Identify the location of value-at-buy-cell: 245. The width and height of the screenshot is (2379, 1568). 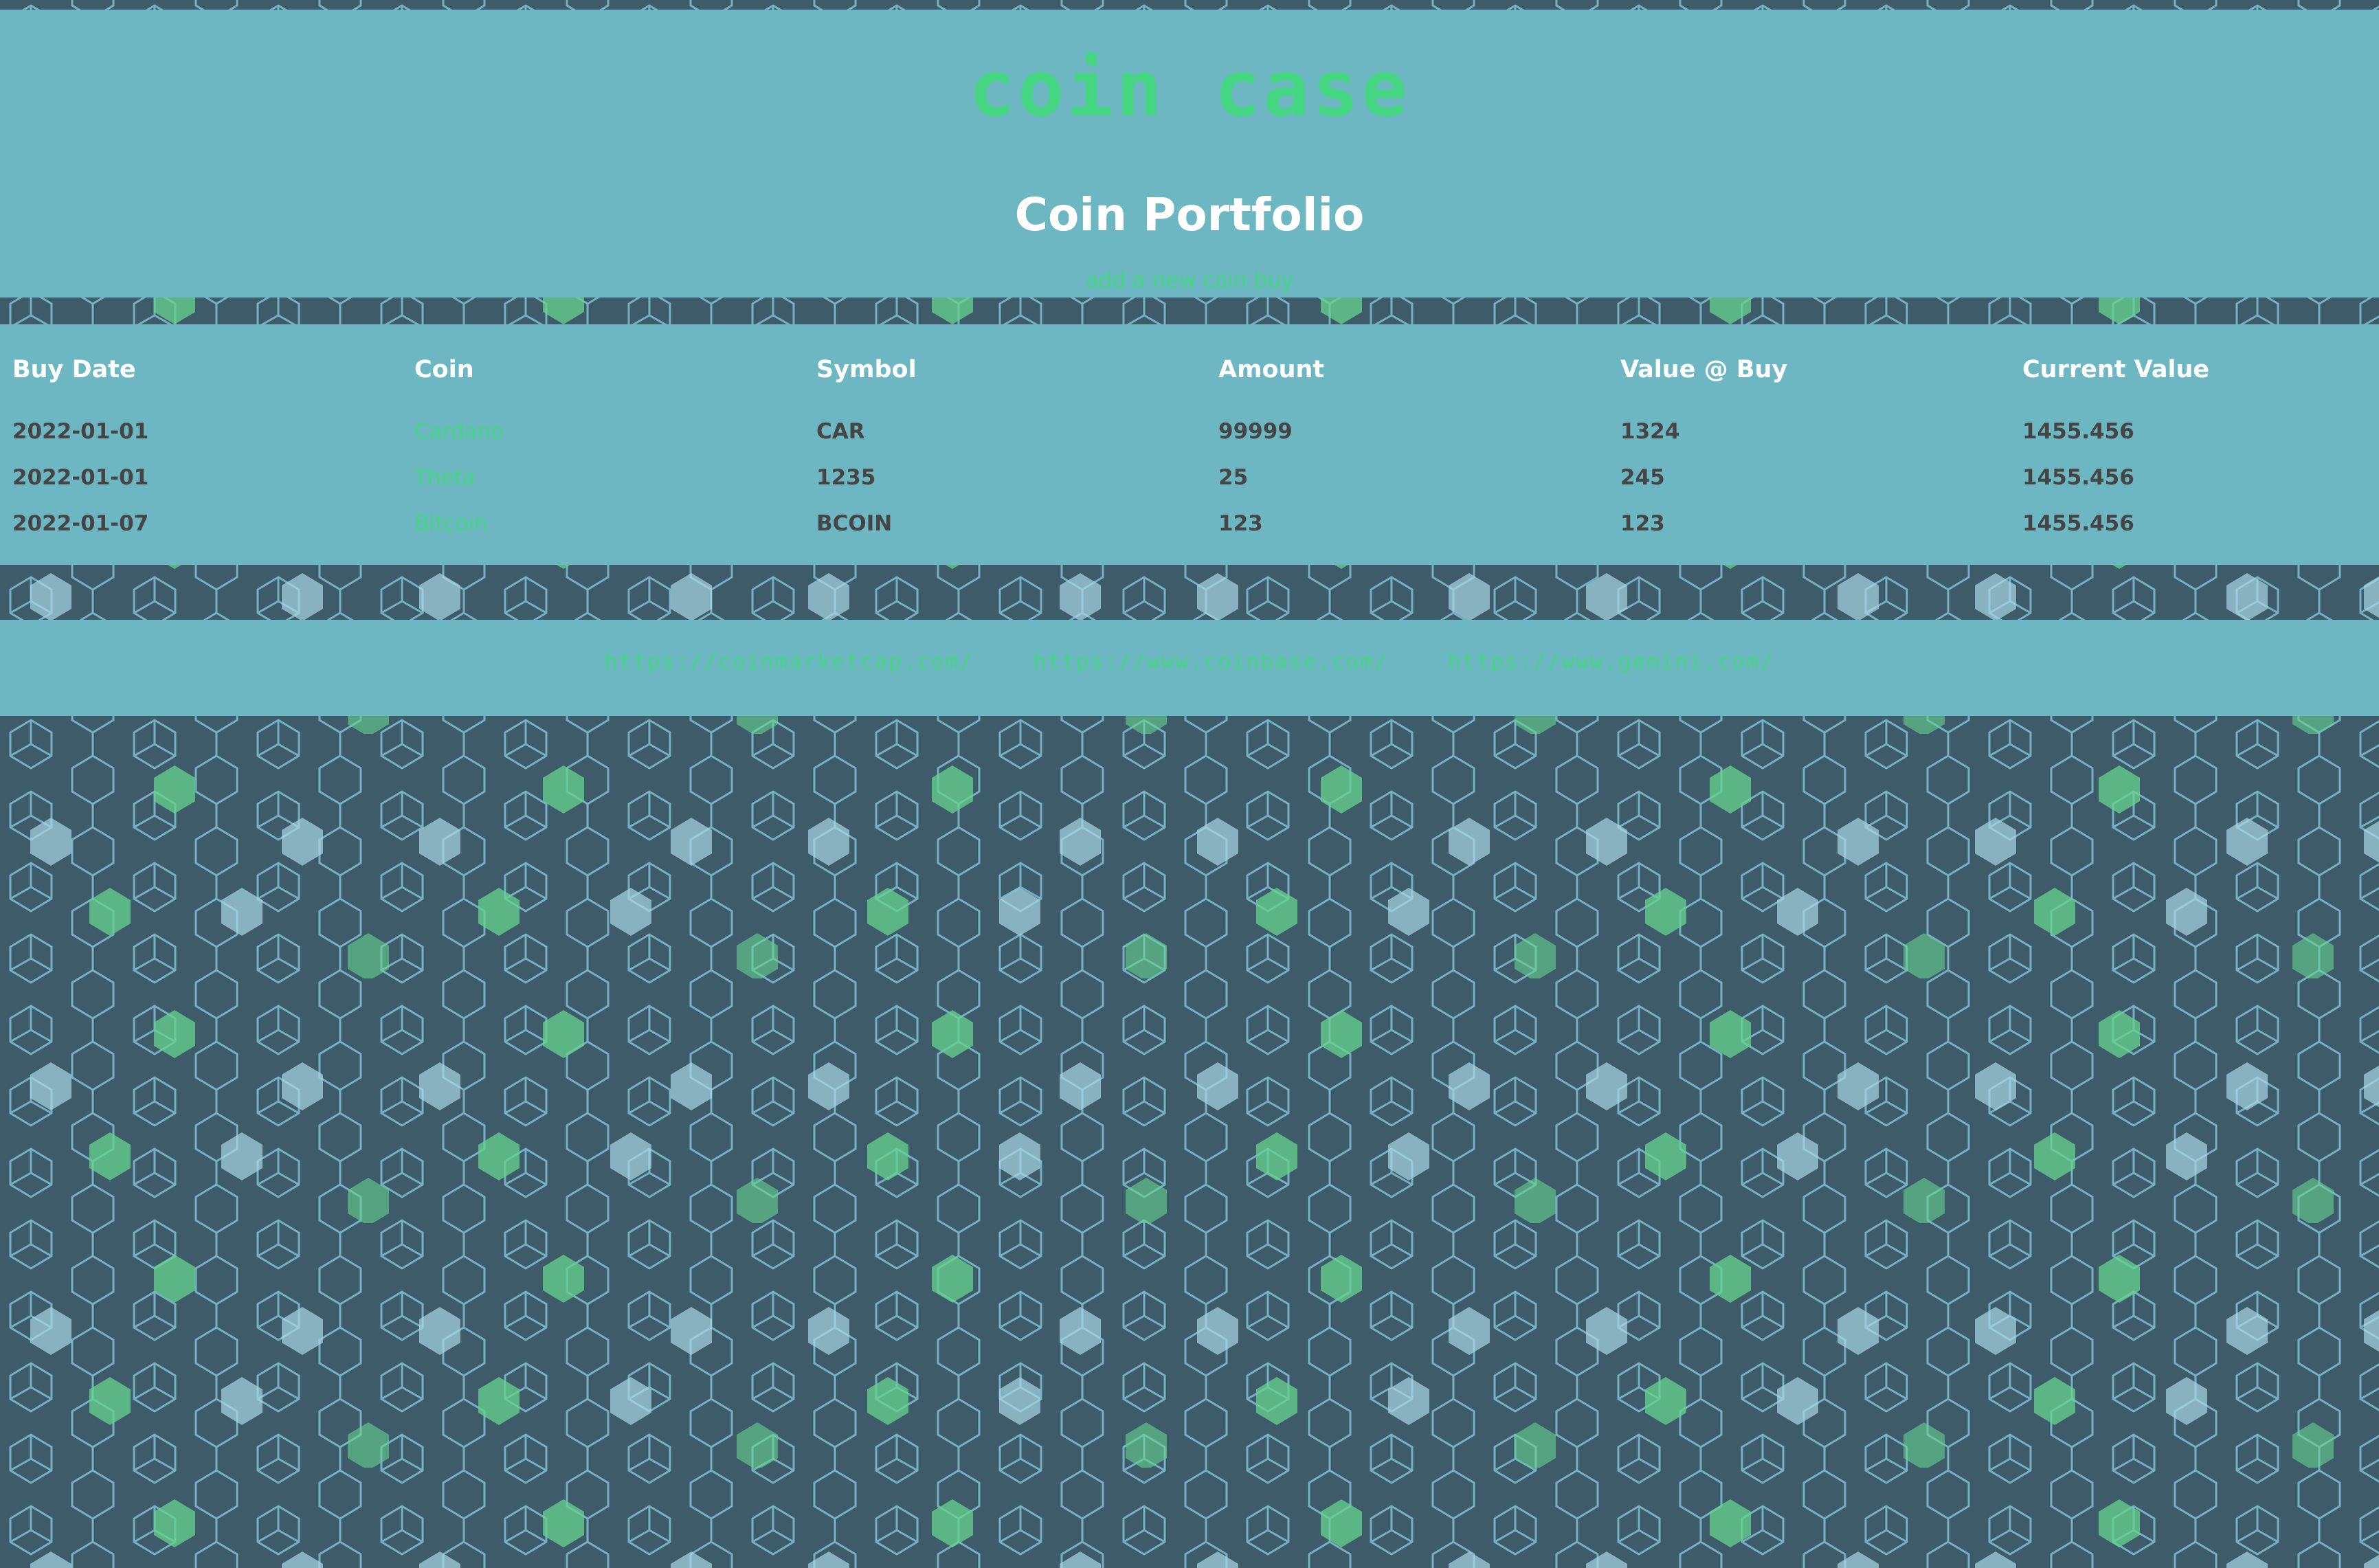
(1642, 477).